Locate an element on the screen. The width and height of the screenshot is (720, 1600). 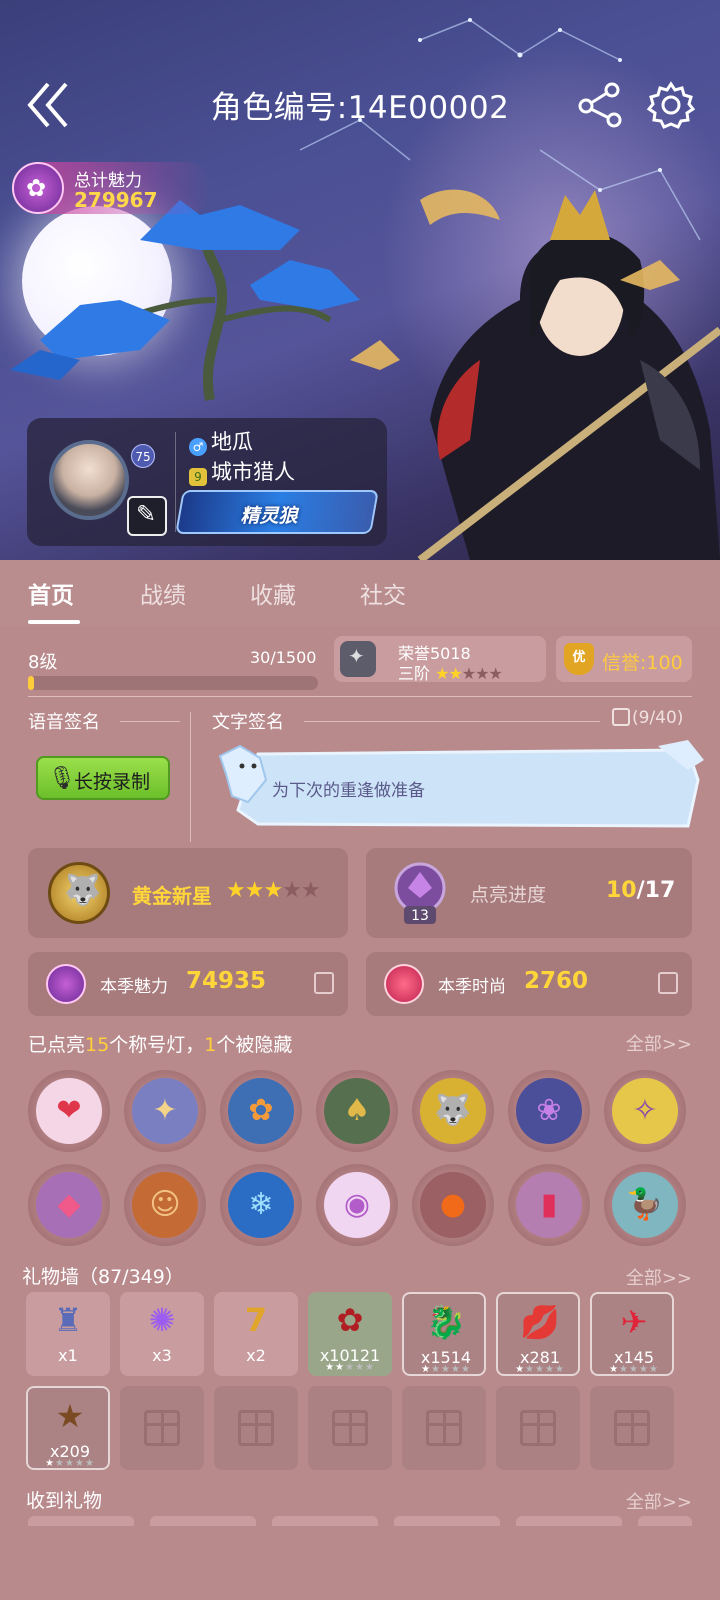
compass-star-icon: ✦ is located at coordinates (165, 1111).